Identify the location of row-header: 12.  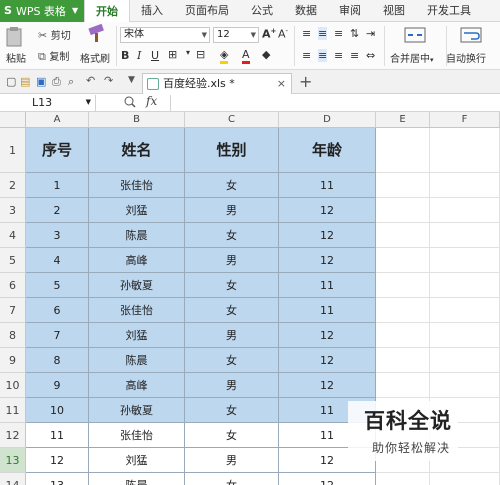
(13, 435).